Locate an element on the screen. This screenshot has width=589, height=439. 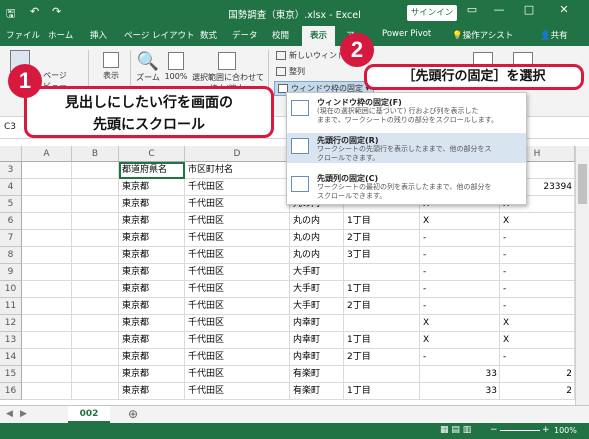
row-header: 7 is located at coordinates (11, 238).